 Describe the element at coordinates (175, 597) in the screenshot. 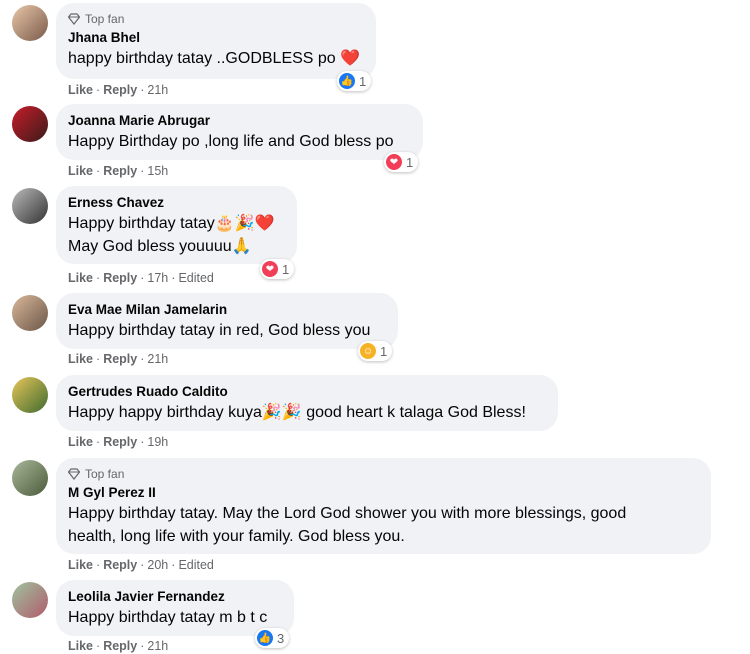

I see `commenter-name: Leolila Javier Fernandez` at that location.